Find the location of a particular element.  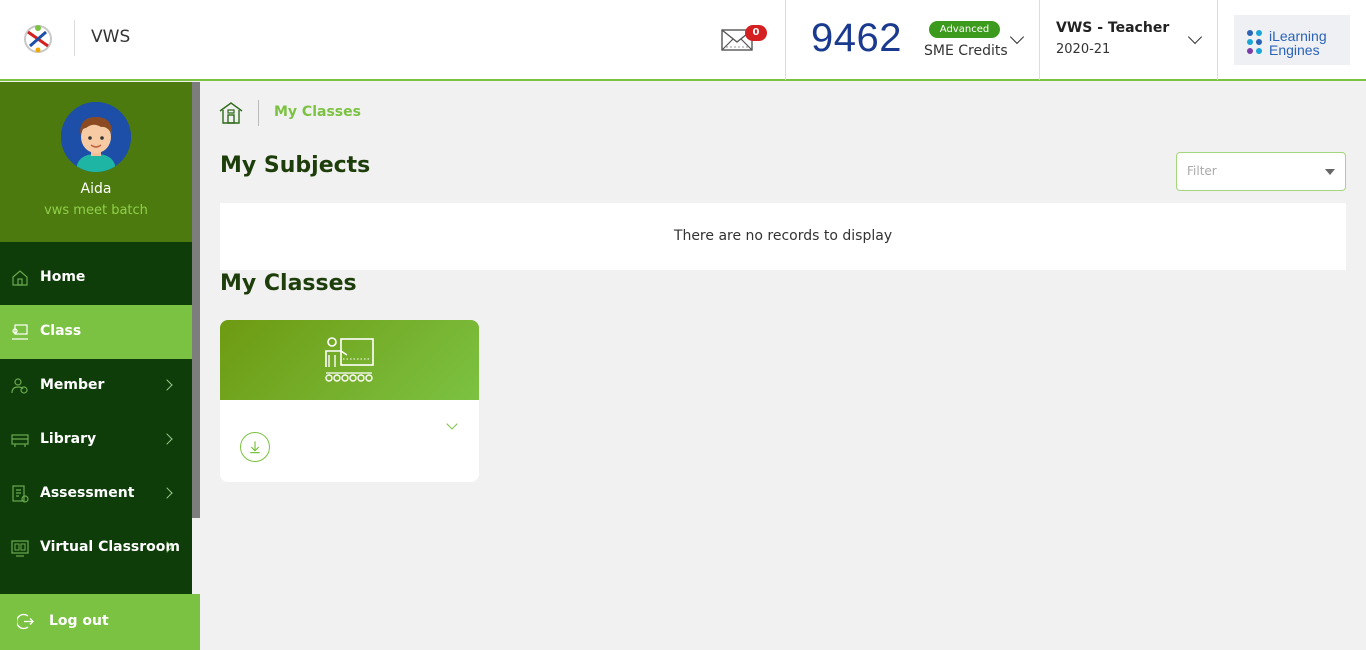

brand-line-1: iLearning is located at coordinates (1298, 36).